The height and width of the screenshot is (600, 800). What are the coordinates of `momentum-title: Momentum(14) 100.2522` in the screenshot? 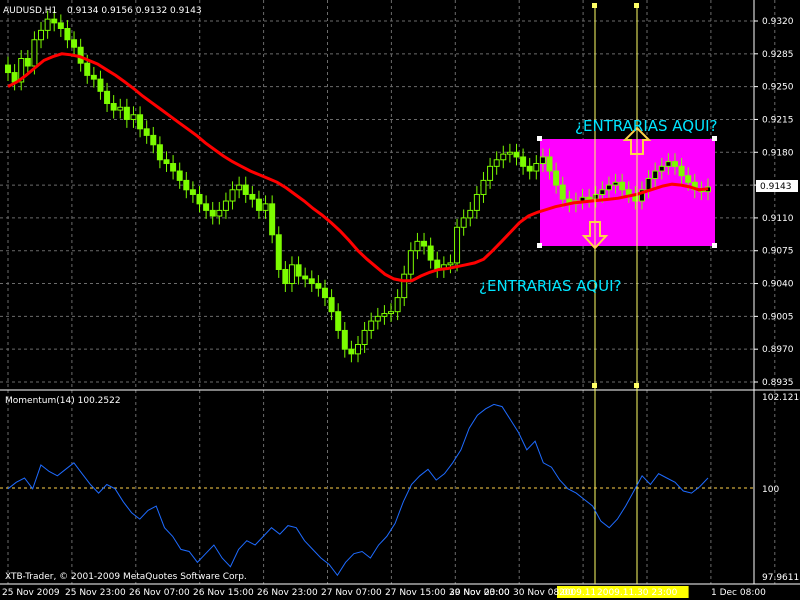 It's located at (63, 401).